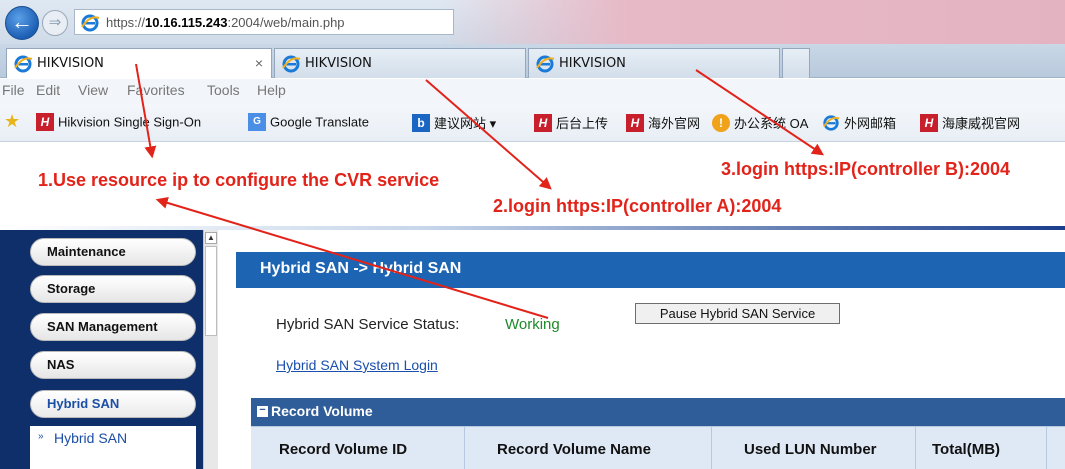 This screenshot has width=1065, height=469. I want to click on close-tab-icon: ×, so click(259, 63).